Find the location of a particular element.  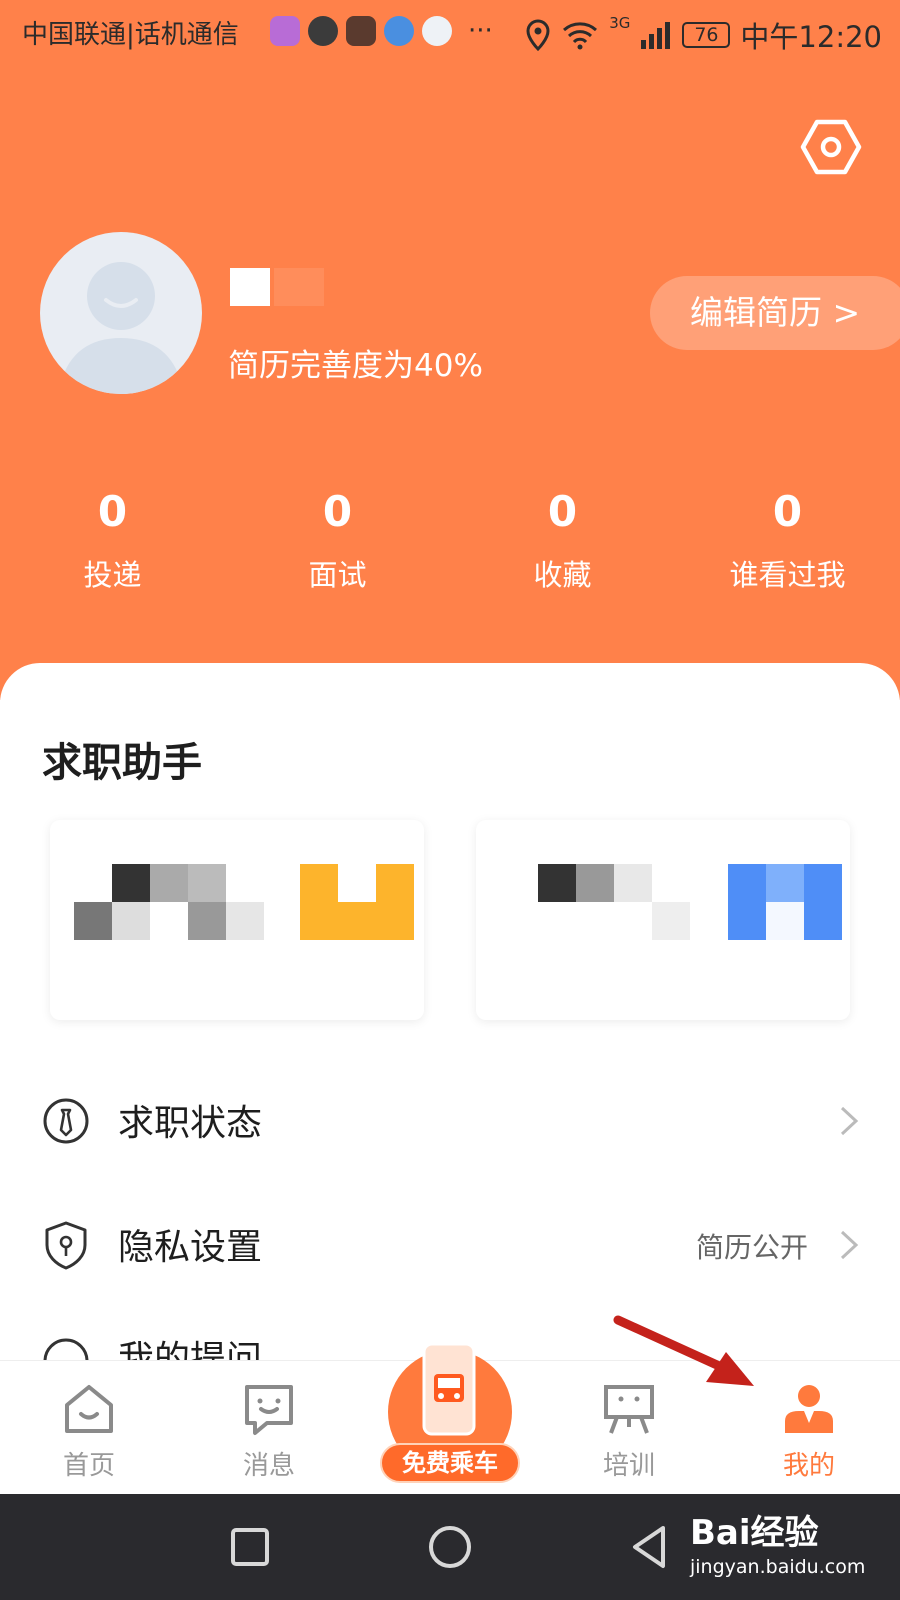

back-nav-icon is located at coordinates (650, 1547).